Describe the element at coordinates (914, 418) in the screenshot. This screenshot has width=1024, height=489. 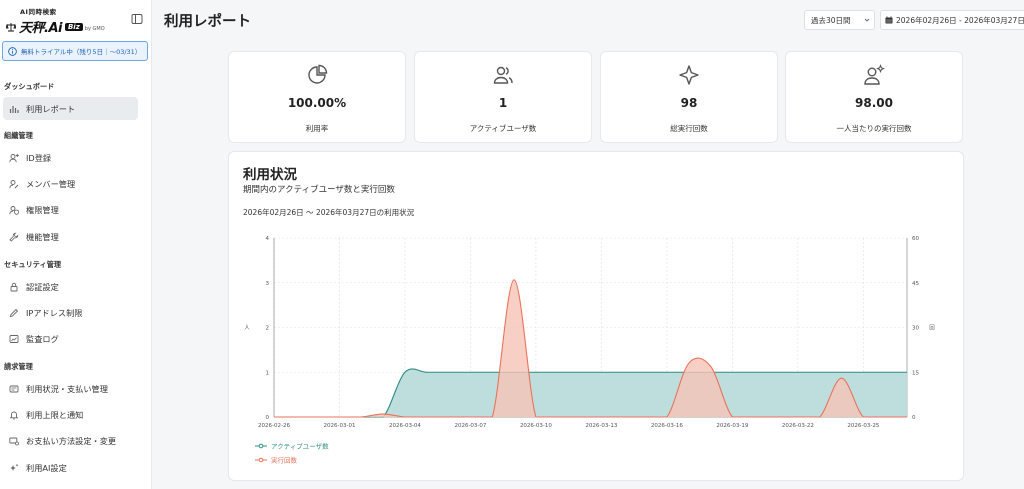
I see `y-tick-right: 0` at that location.